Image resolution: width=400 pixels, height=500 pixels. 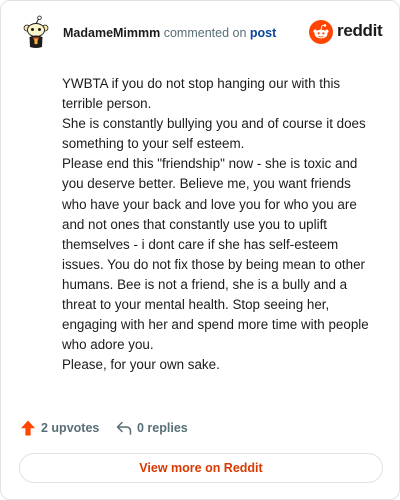 I want to click on reddit-brand-link: reddit, so click(x=347, y=33).